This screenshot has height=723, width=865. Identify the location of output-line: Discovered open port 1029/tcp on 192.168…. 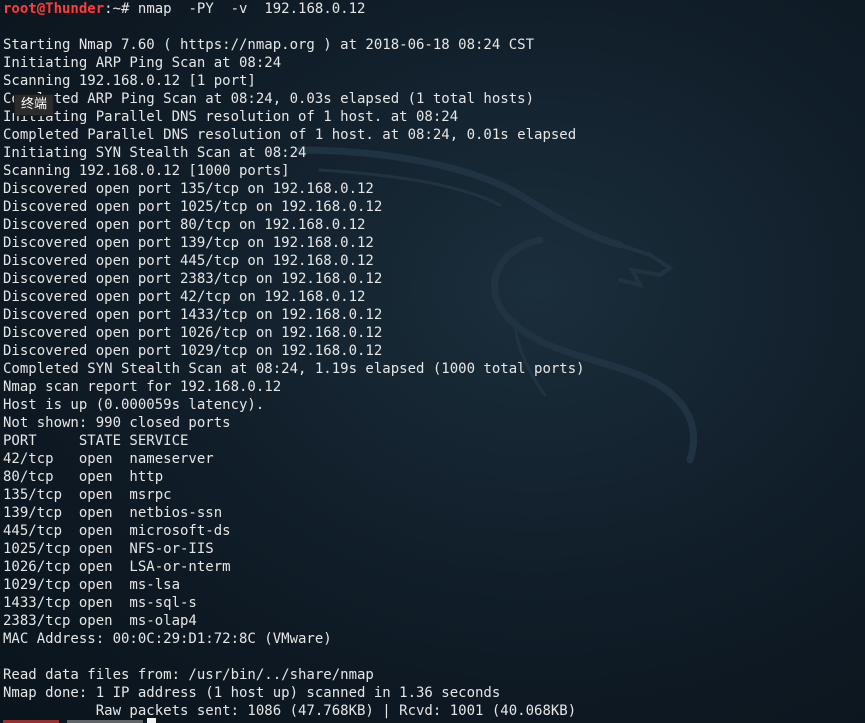
(193, 351).